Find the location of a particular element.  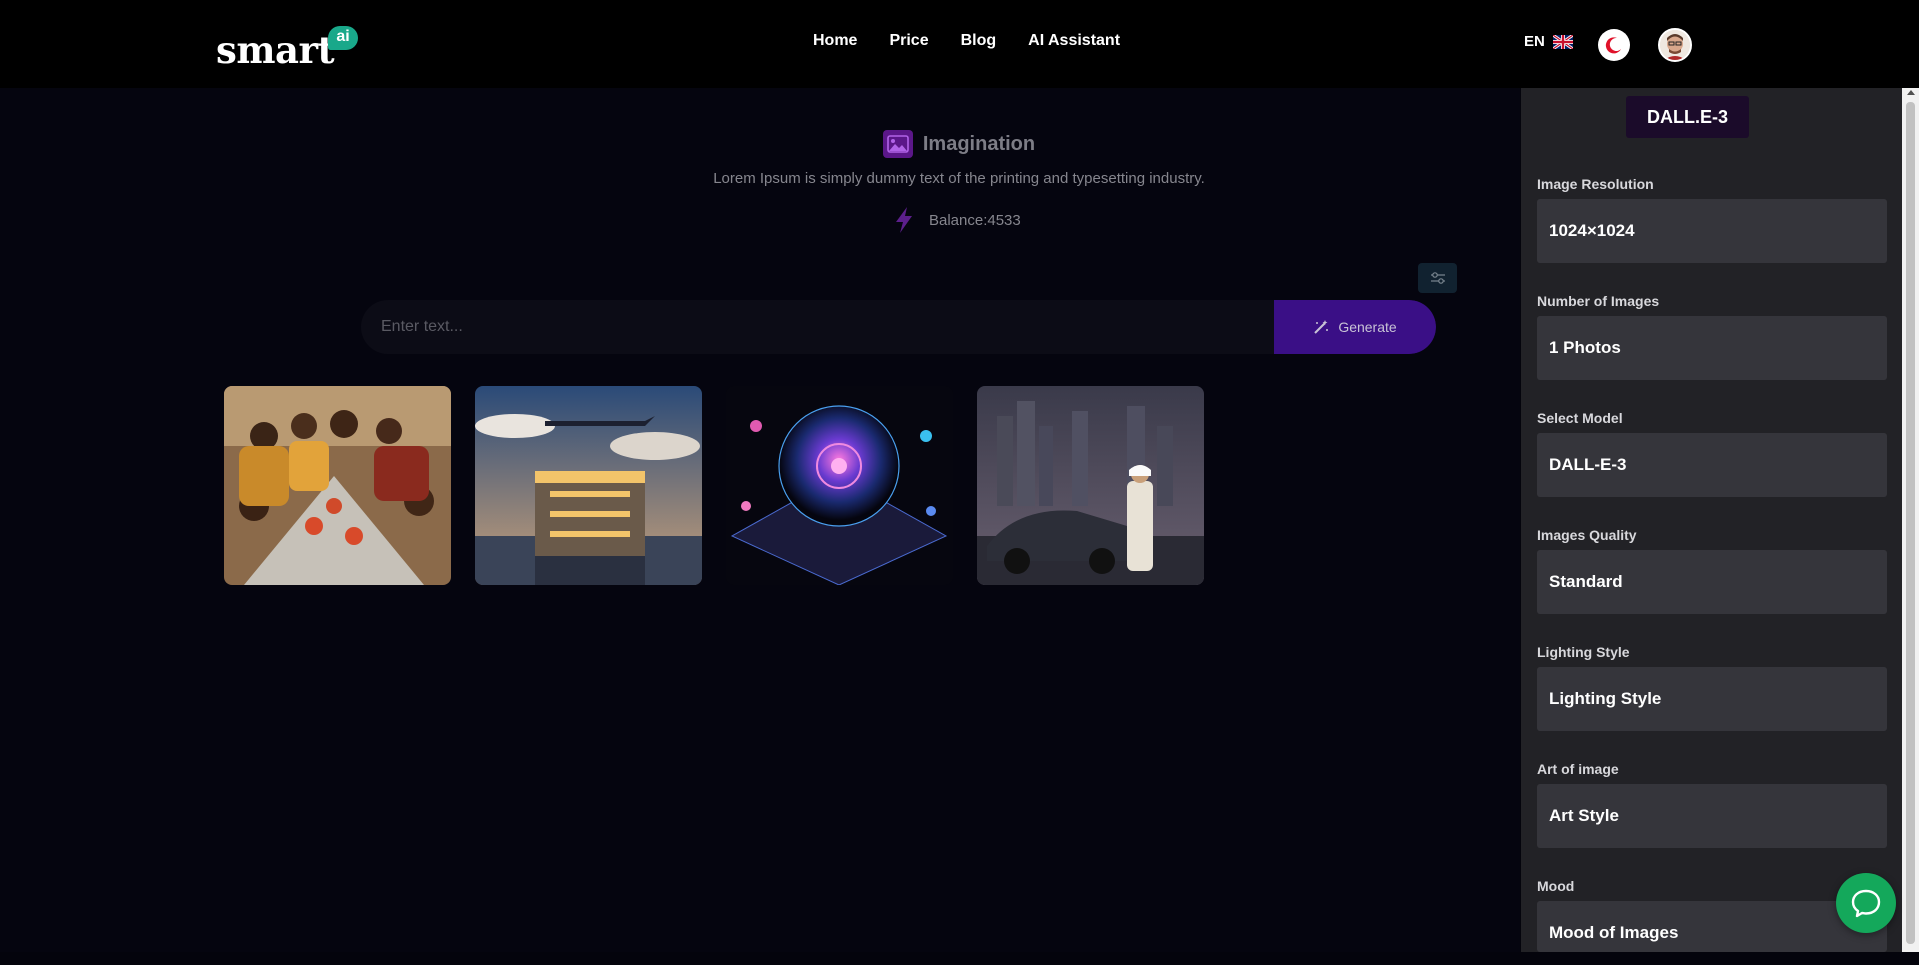

language-selector: EN is located at coordinates (1548, 41).